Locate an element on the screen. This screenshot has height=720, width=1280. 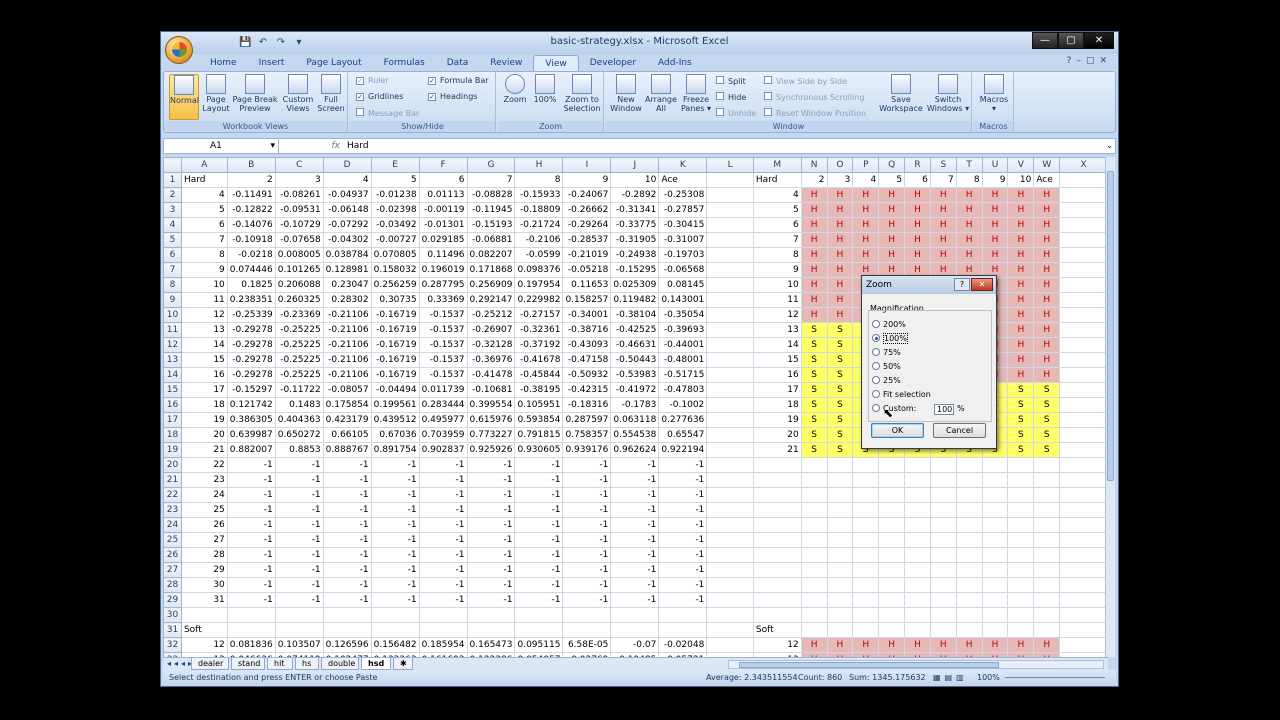
cell-c20: -1 is located at coordinates (299, 465).